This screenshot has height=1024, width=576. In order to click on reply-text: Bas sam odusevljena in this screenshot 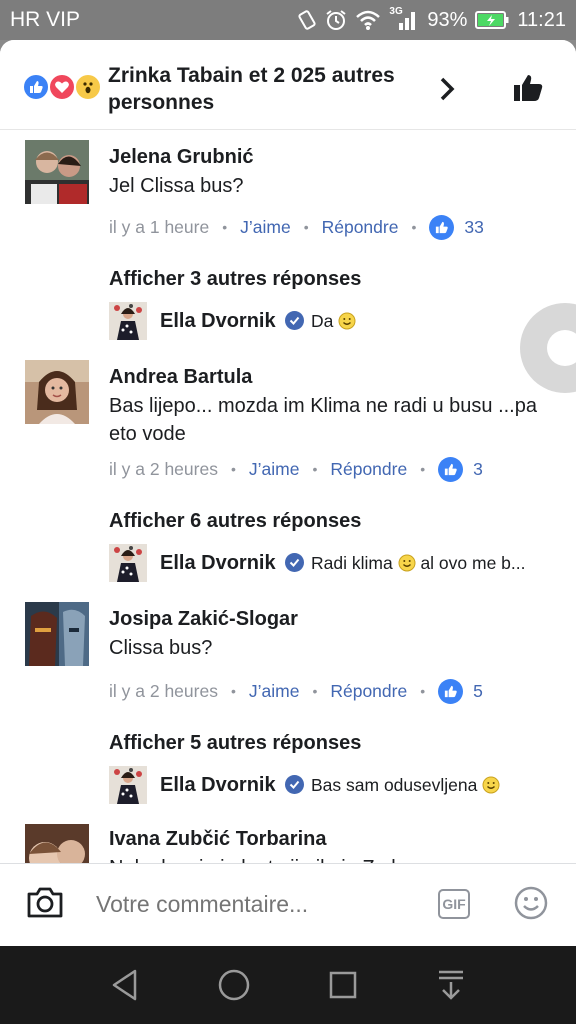, I will do `click(405, 785)`.